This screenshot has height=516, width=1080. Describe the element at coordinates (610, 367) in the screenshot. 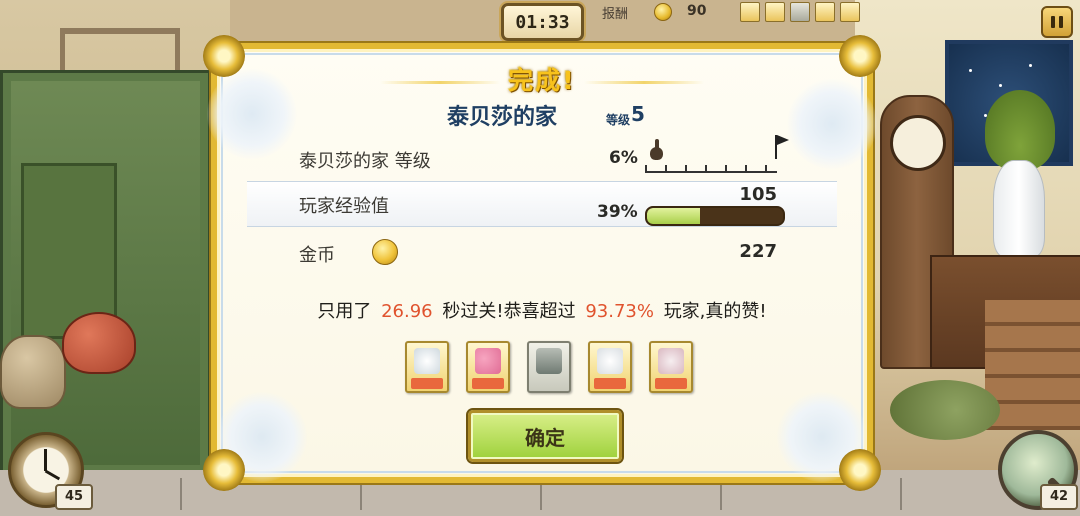

I see `snowman-coupon-icon` at that location.